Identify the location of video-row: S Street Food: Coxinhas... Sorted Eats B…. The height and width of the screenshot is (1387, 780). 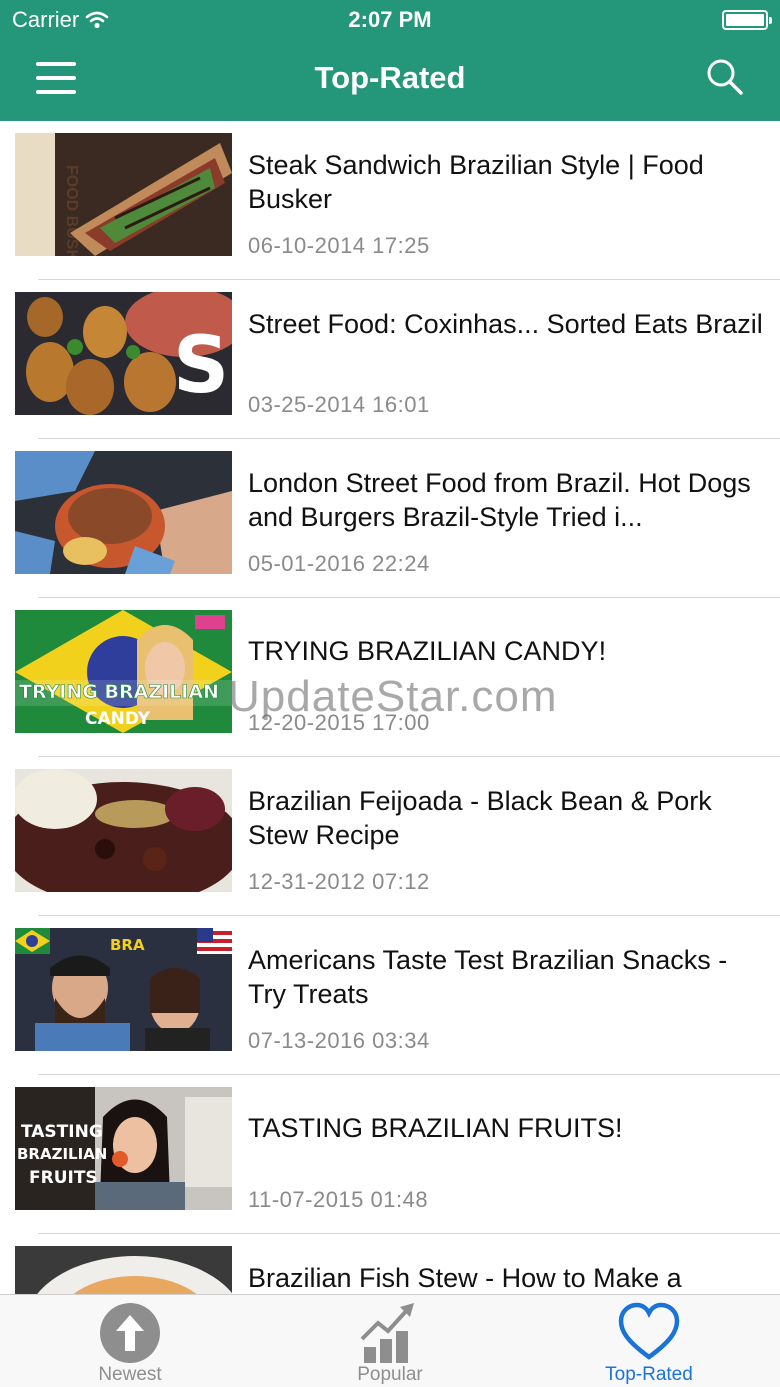
(390, 359).